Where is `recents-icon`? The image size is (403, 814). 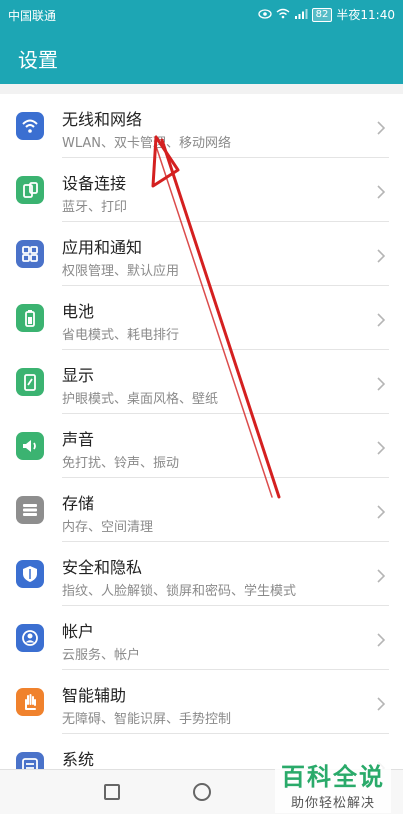
recents-icon is located at coordinates (112, 792).